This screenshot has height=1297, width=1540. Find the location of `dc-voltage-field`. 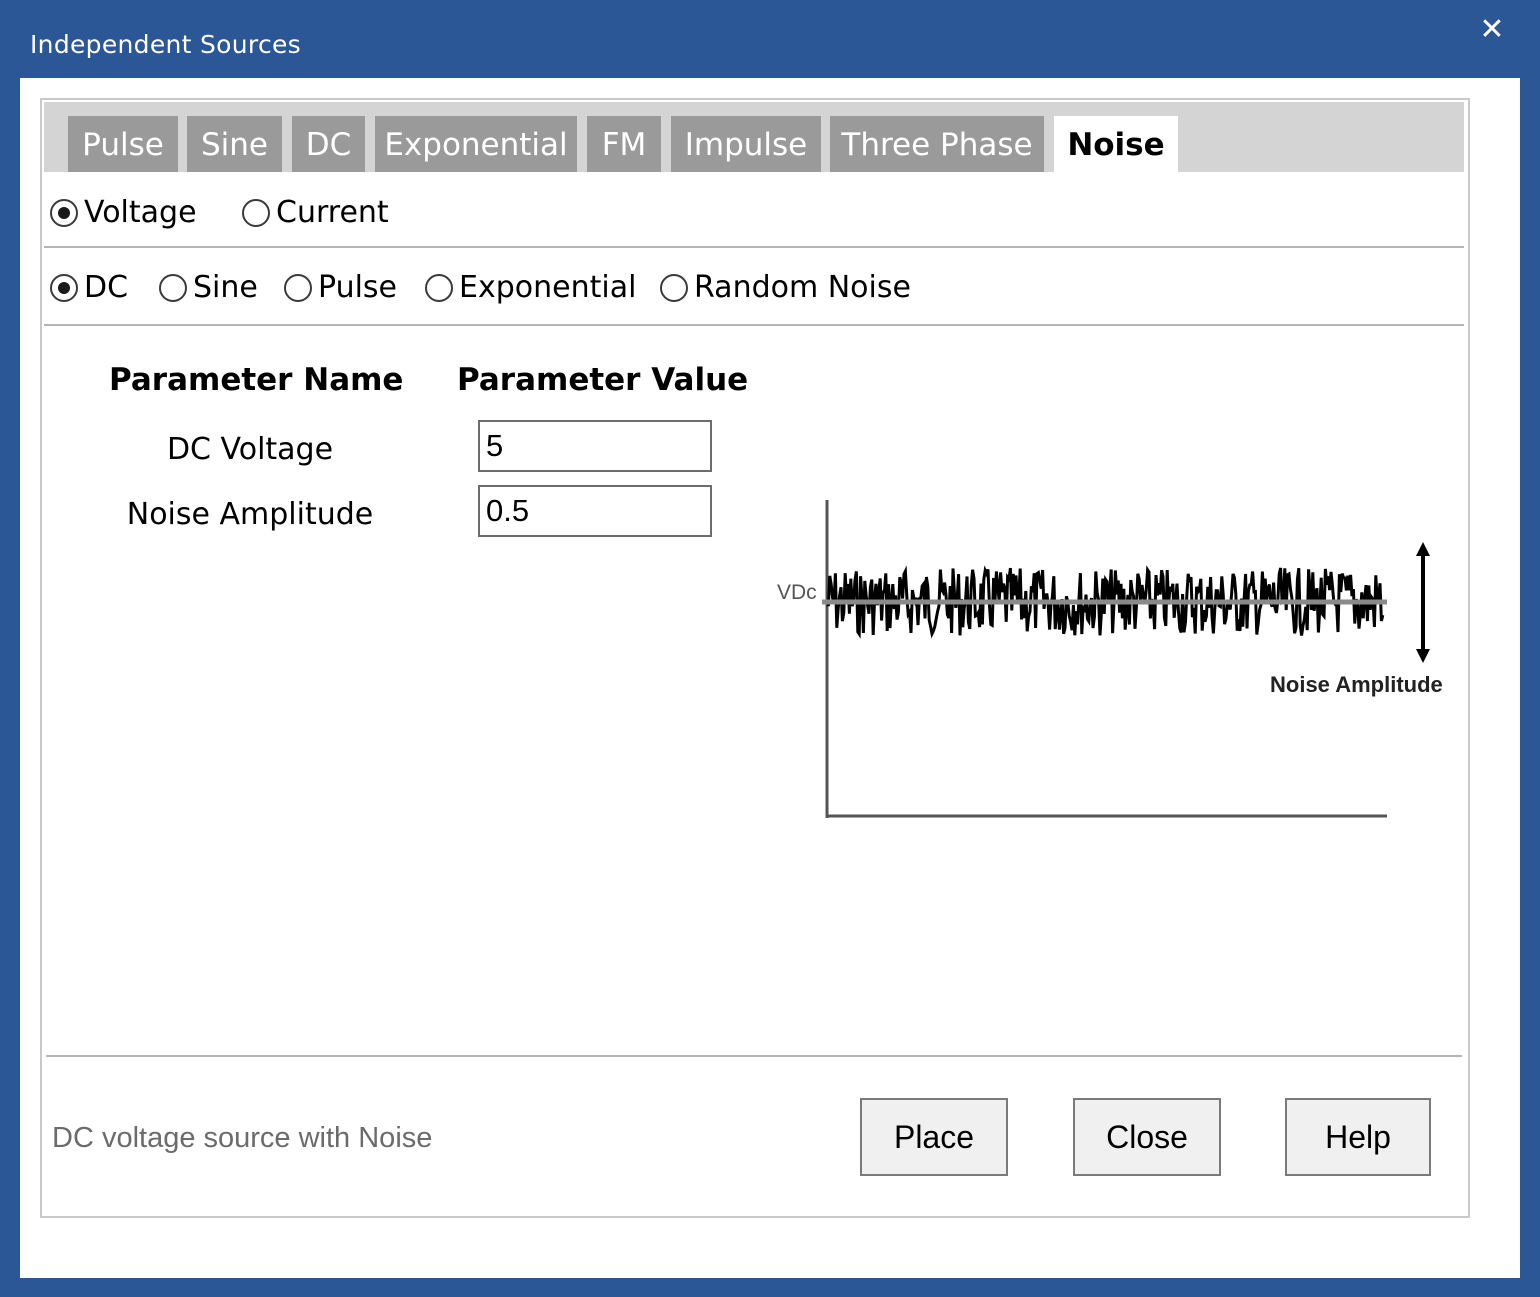

dc-voltage-field is located at coordinates (595, 446).